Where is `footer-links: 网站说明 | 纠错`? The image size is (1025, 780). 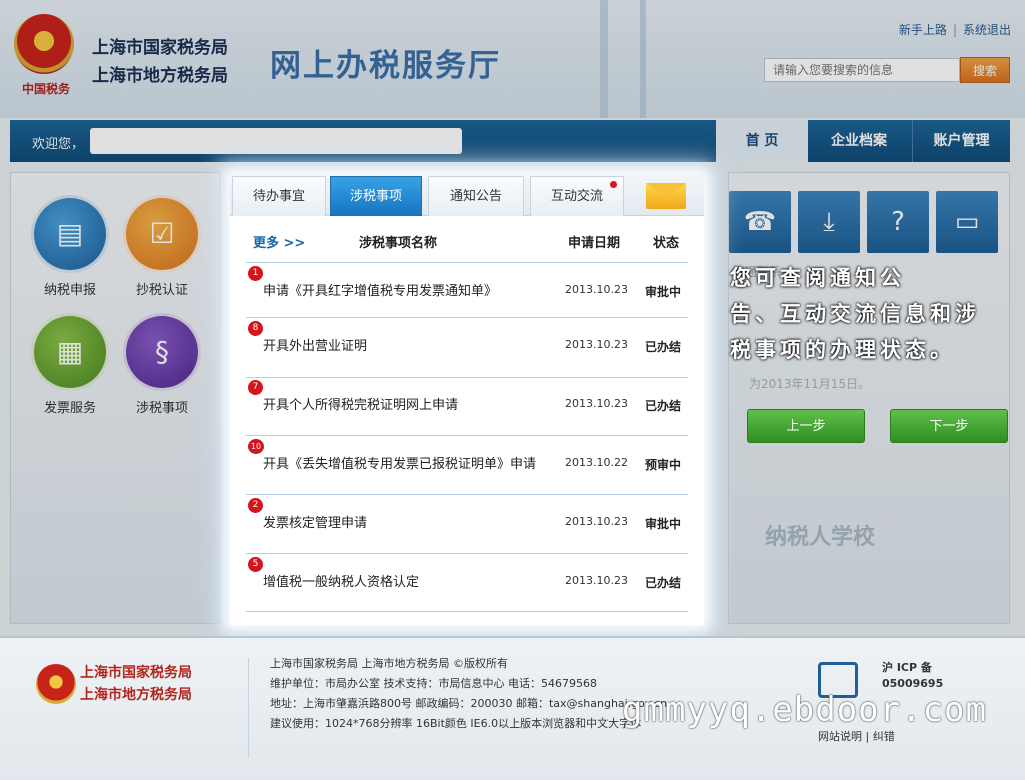
footer-links: 网站说明 | 纠错 is located at coordinates (856, 736).